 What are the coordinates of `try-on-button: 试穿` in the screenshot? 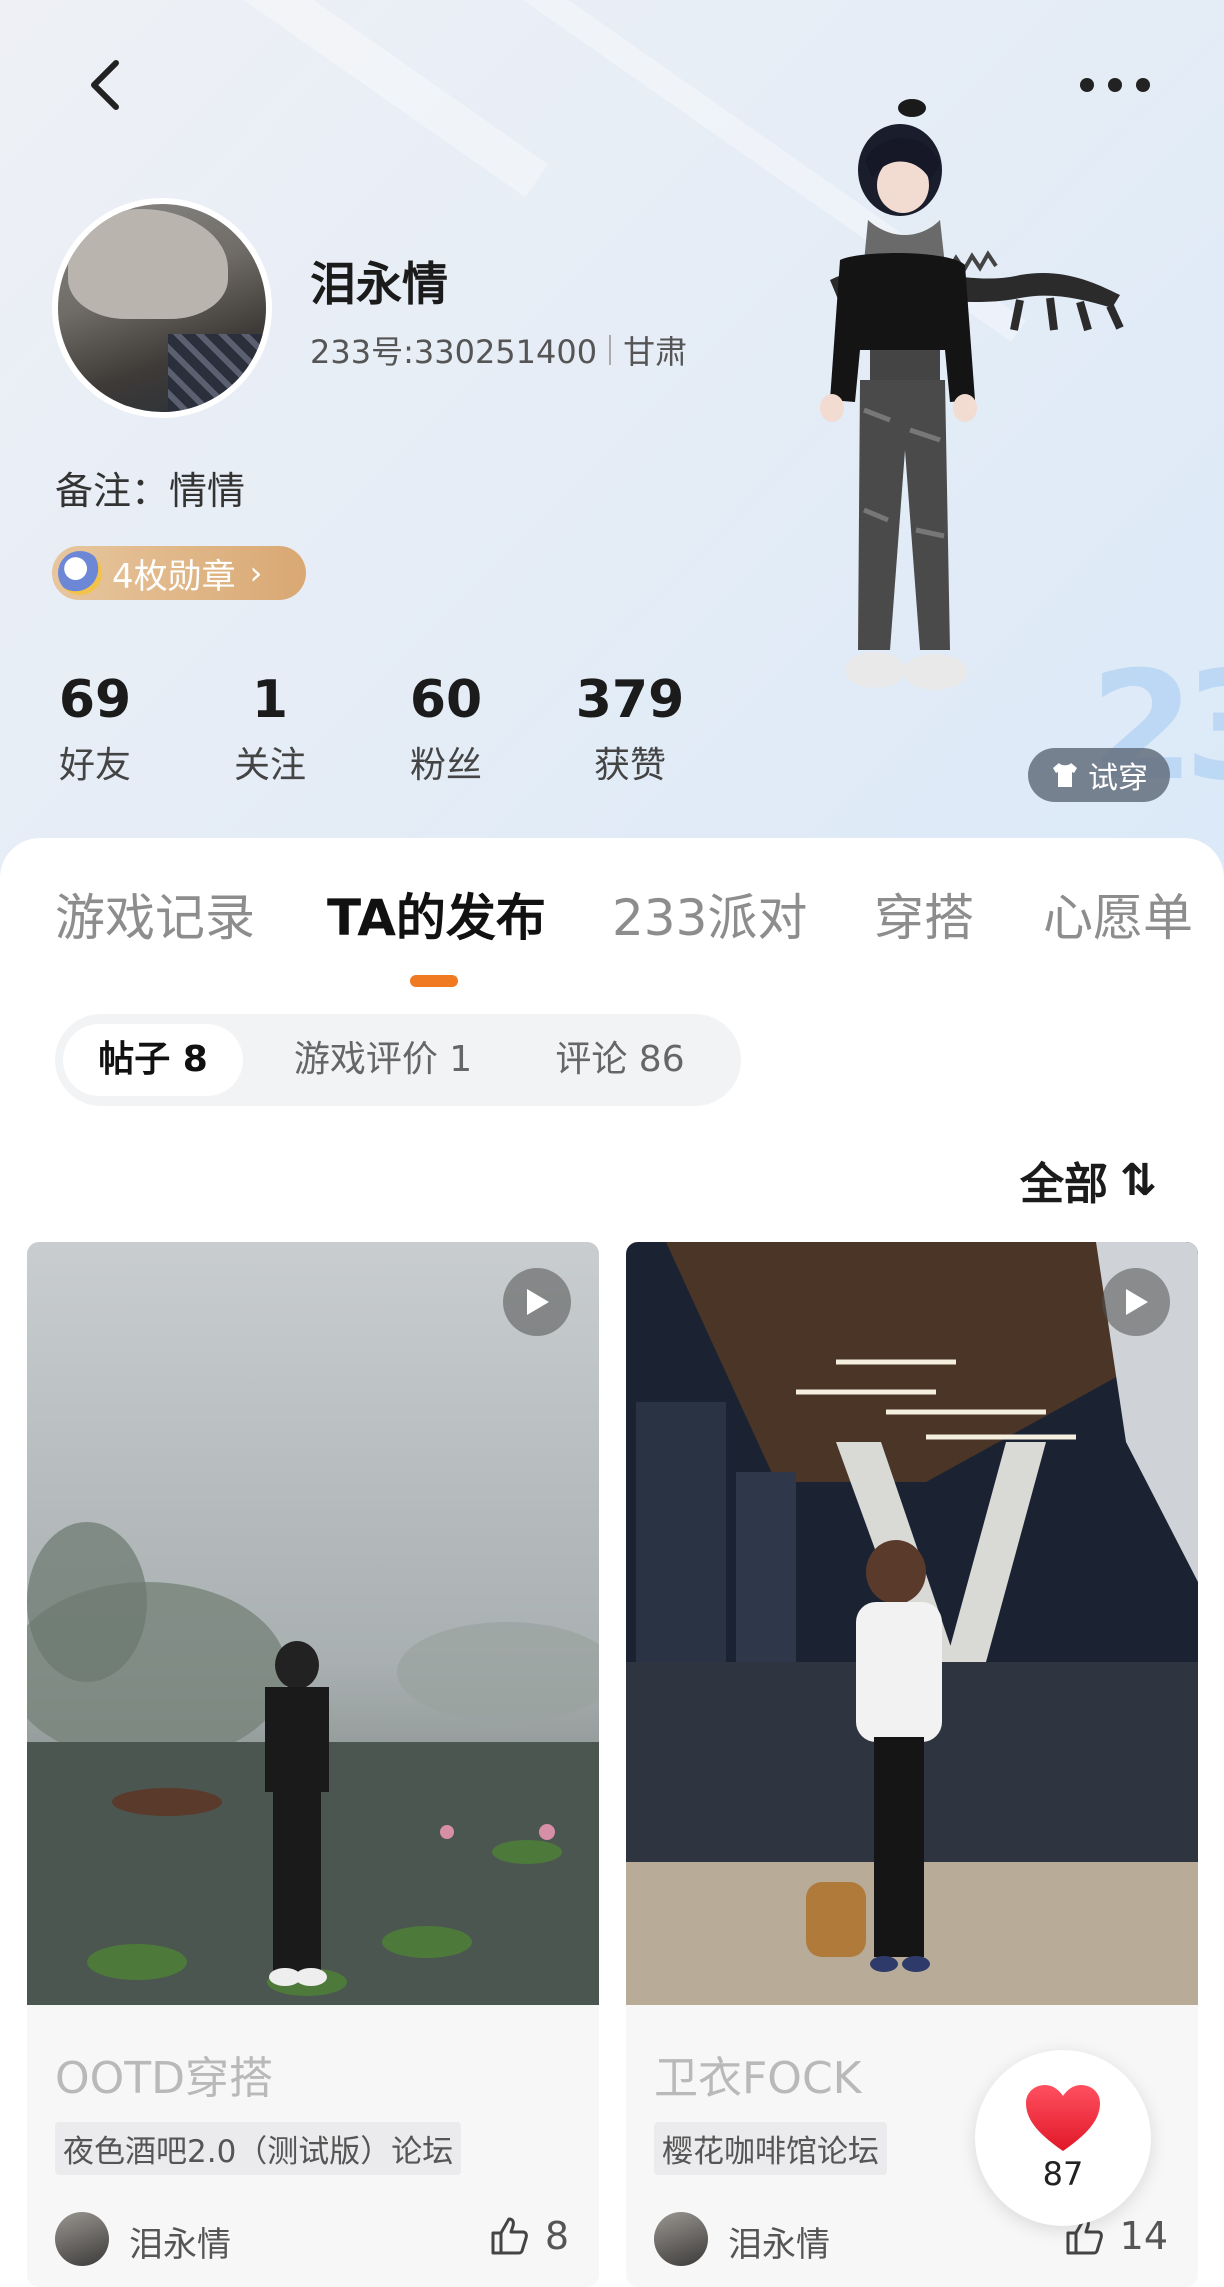 It's located at (1099, 775).